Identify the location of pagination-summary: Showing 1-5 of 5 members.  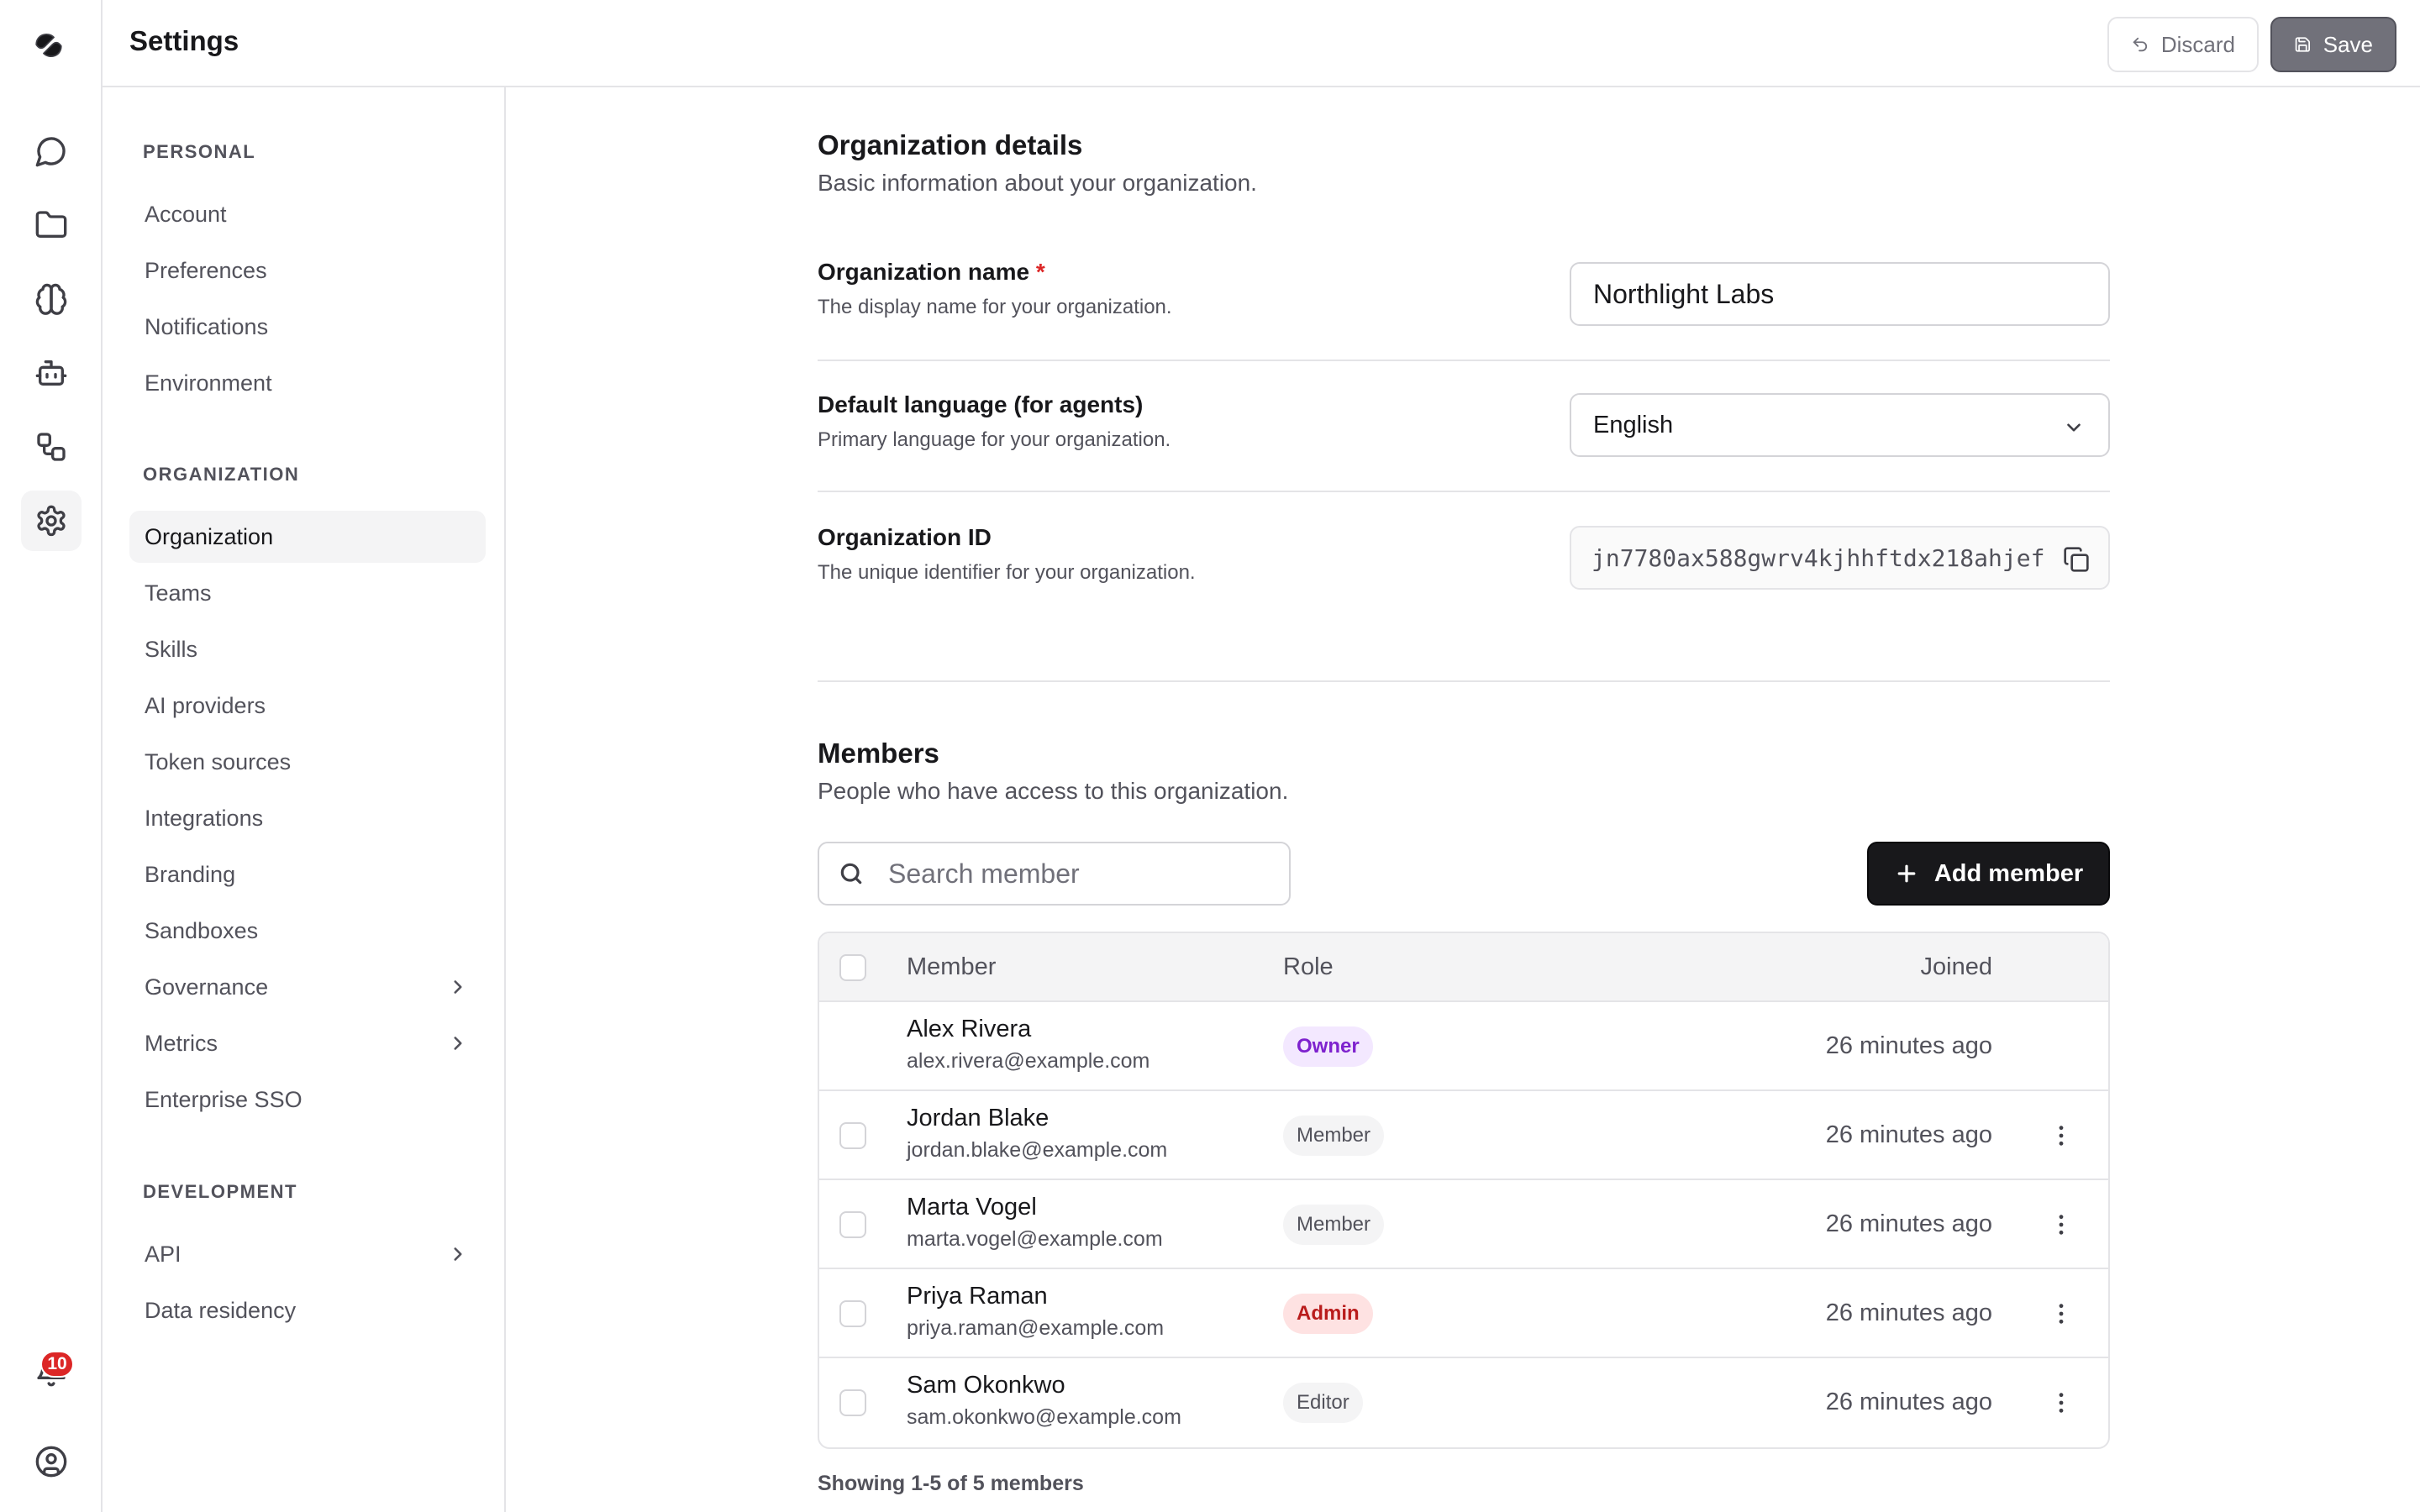
(951, 1483).